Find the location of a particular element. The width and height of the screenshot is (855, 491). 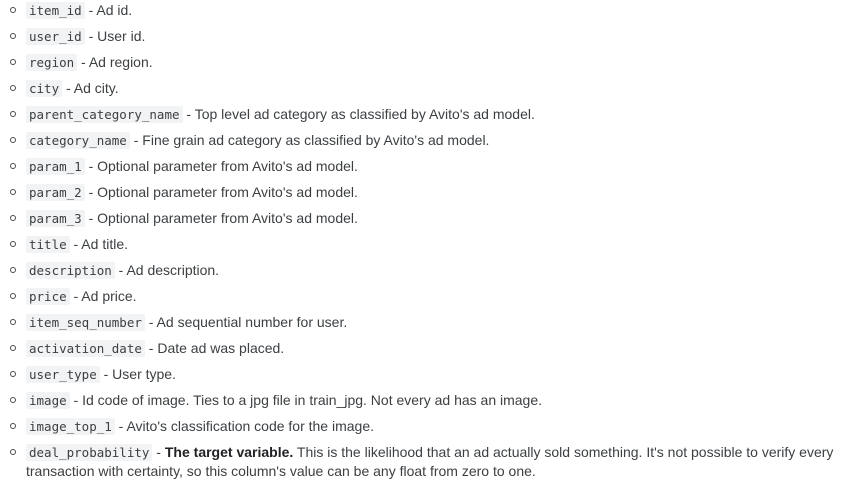

field-dash: - is located at coordinates (158, 452).